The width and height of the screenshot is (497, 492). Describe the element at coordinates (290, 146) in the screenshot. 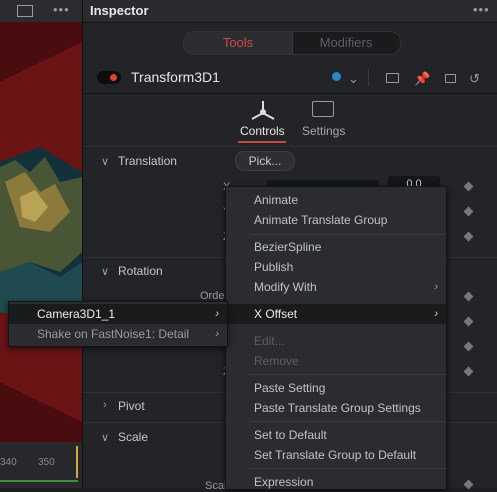

I see `divider` at that location.